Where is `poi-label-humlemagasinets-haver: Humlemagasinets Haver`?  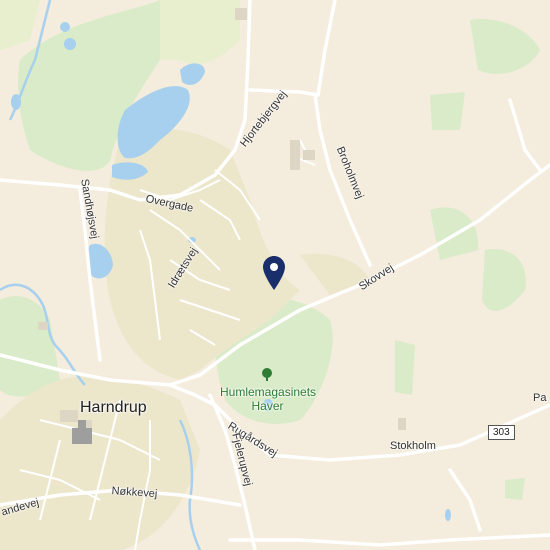 poi-label-humlemagasinets-haver: Humlemagasinets Haver is located at coordinates (268, 399).